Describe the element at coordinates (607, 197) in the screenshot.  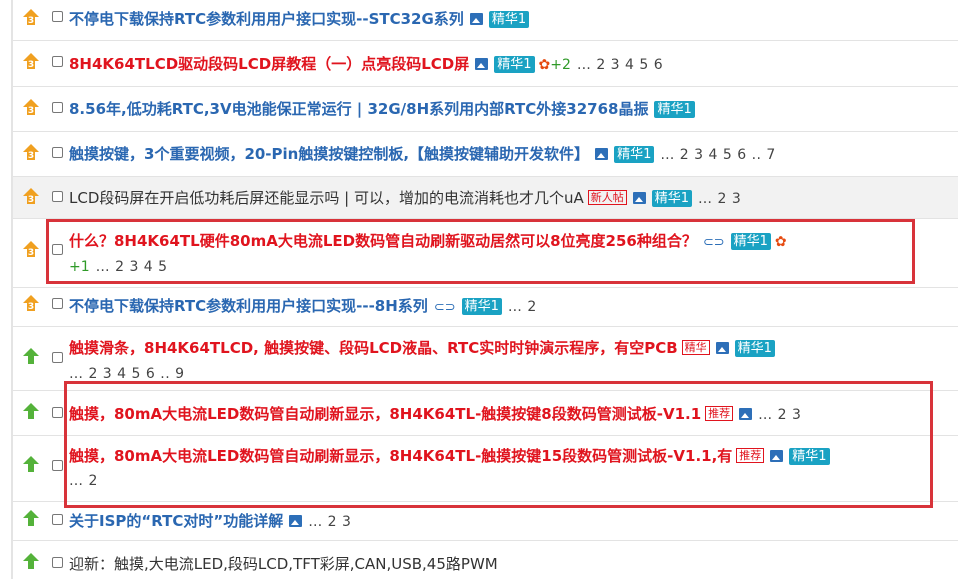
I see `newbie-badge: 新人帖` at that location.